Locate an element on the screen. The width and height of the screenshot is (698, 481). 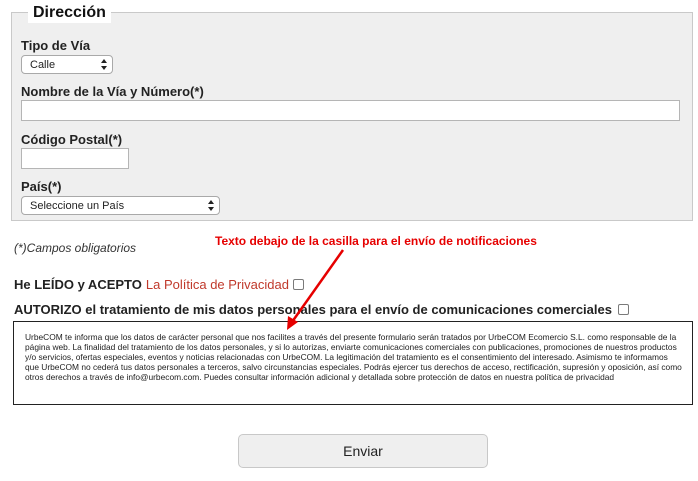
read-accept-text: He LEÍDO y ACEPTO is located at coordinates (78, 284).